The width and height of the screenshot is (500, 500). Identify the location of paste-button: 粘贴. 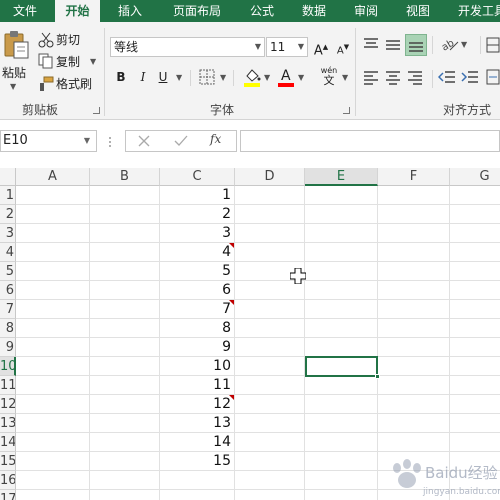
(14, 73).